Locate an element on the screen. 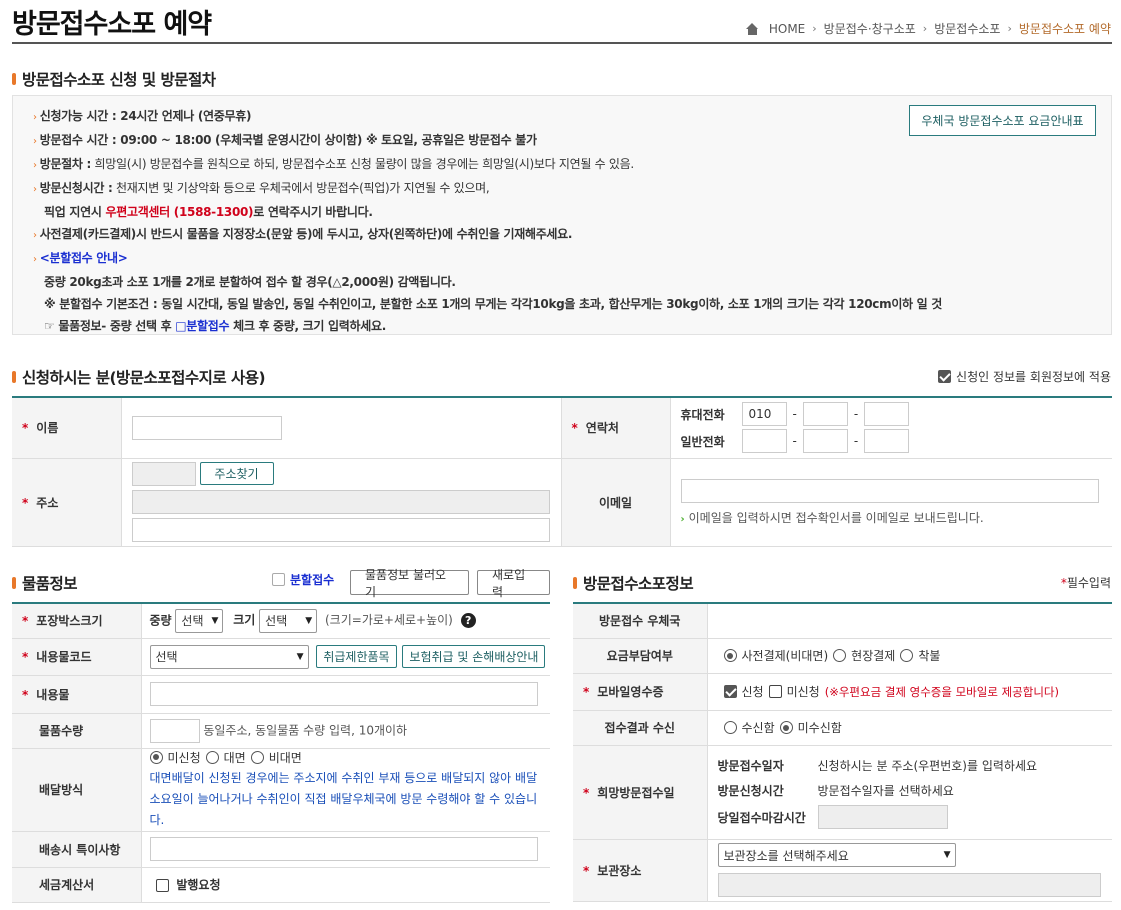  split-check: 분할접수 is located at coordinates (303, 579).